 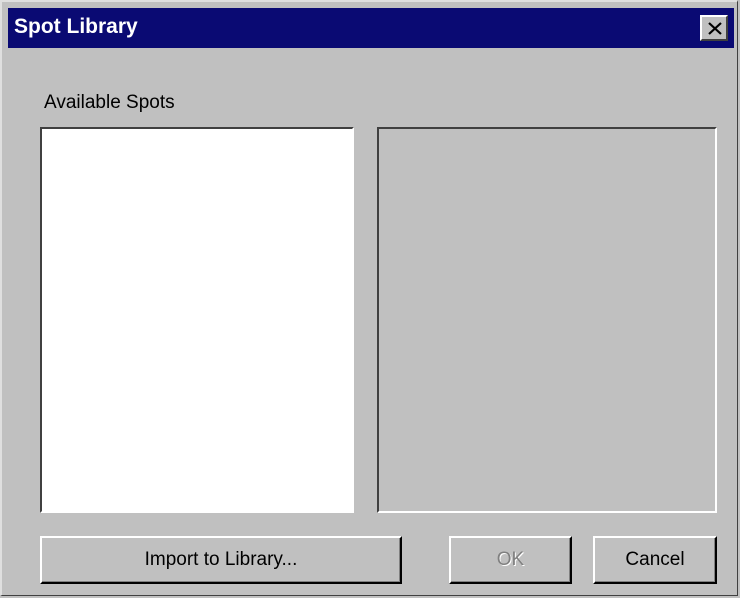 I want to click on close-icon, so click(x=715, y=28).